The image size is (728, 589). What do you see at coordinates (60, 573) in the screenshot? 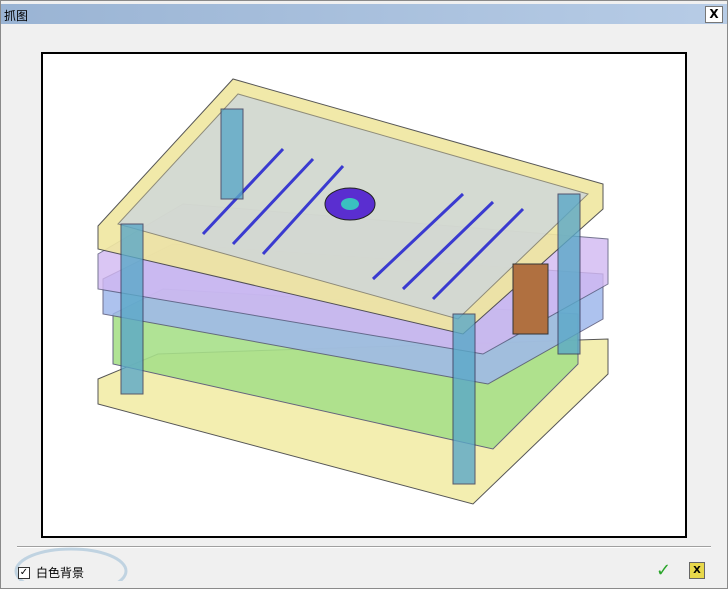
I see `white-background-label: 白色背景` at bounding box center [60, 573].